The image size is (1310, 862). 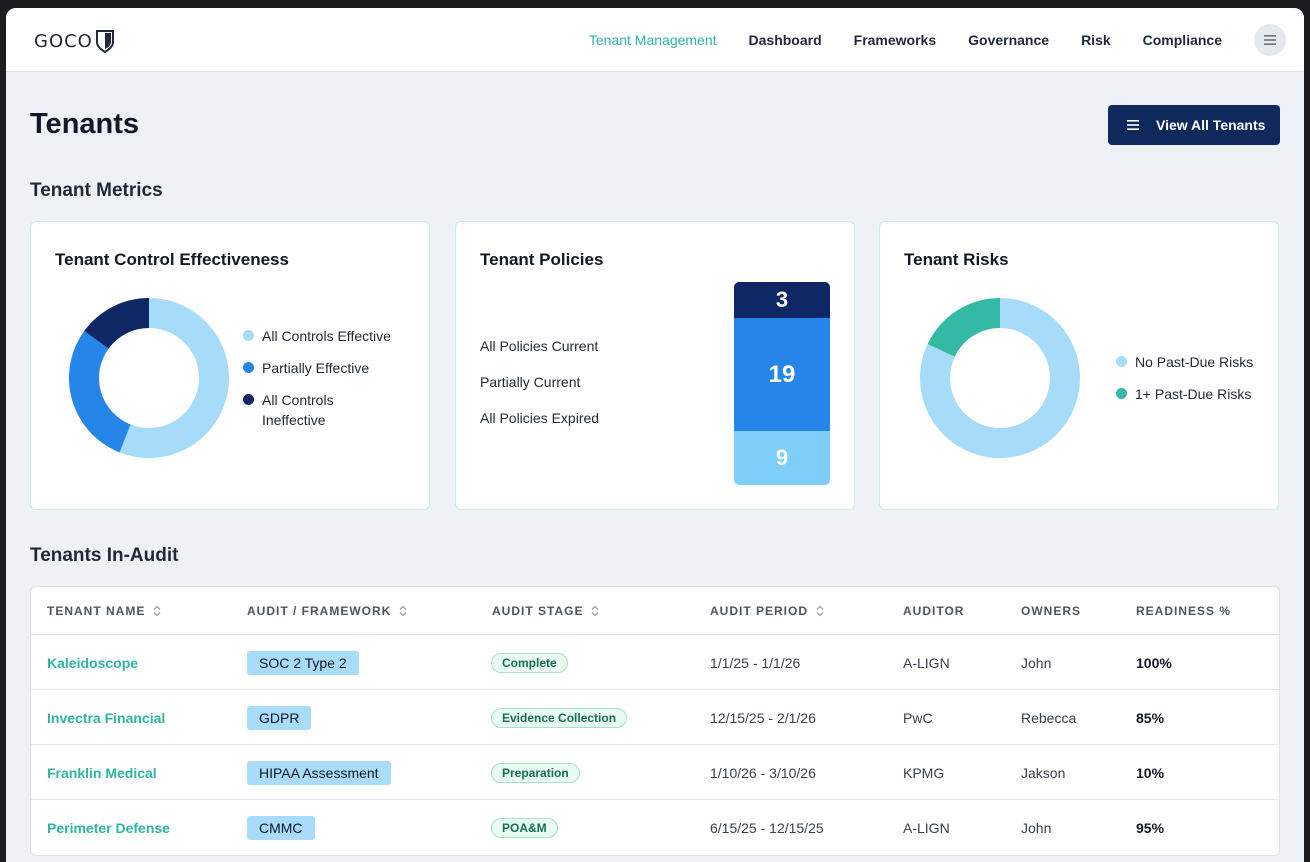 I want to click on tenant-link: Perimeter Defense, so click(x=108, y=828).